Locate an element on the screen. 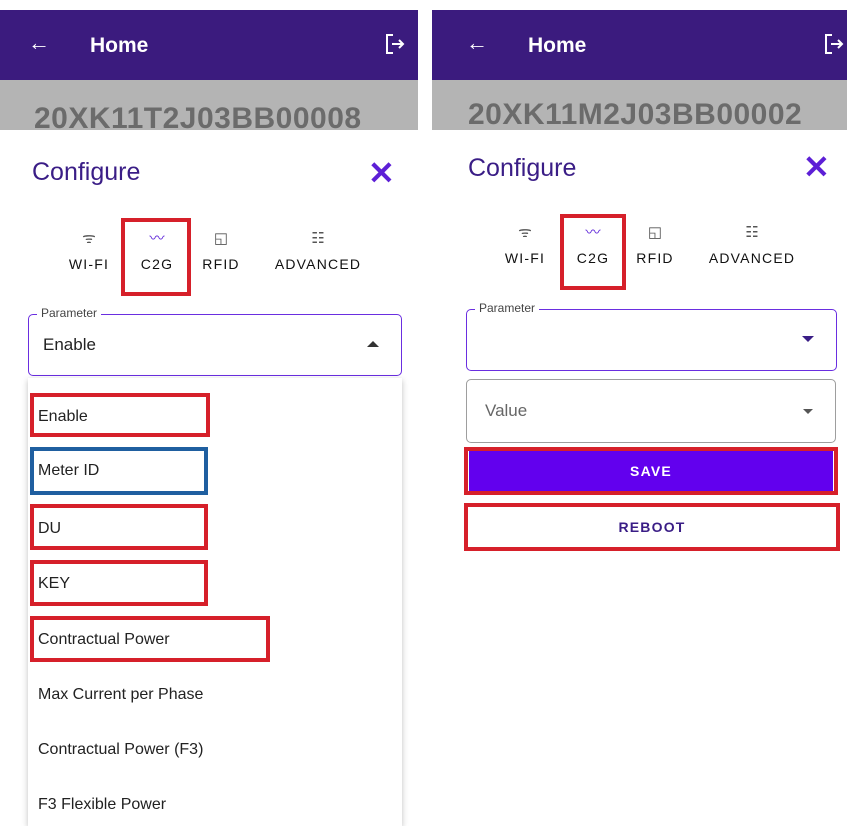 This screenshot has height=826, width=847. parameter-select: Parameter Enable is located at coordinates (215, 341).